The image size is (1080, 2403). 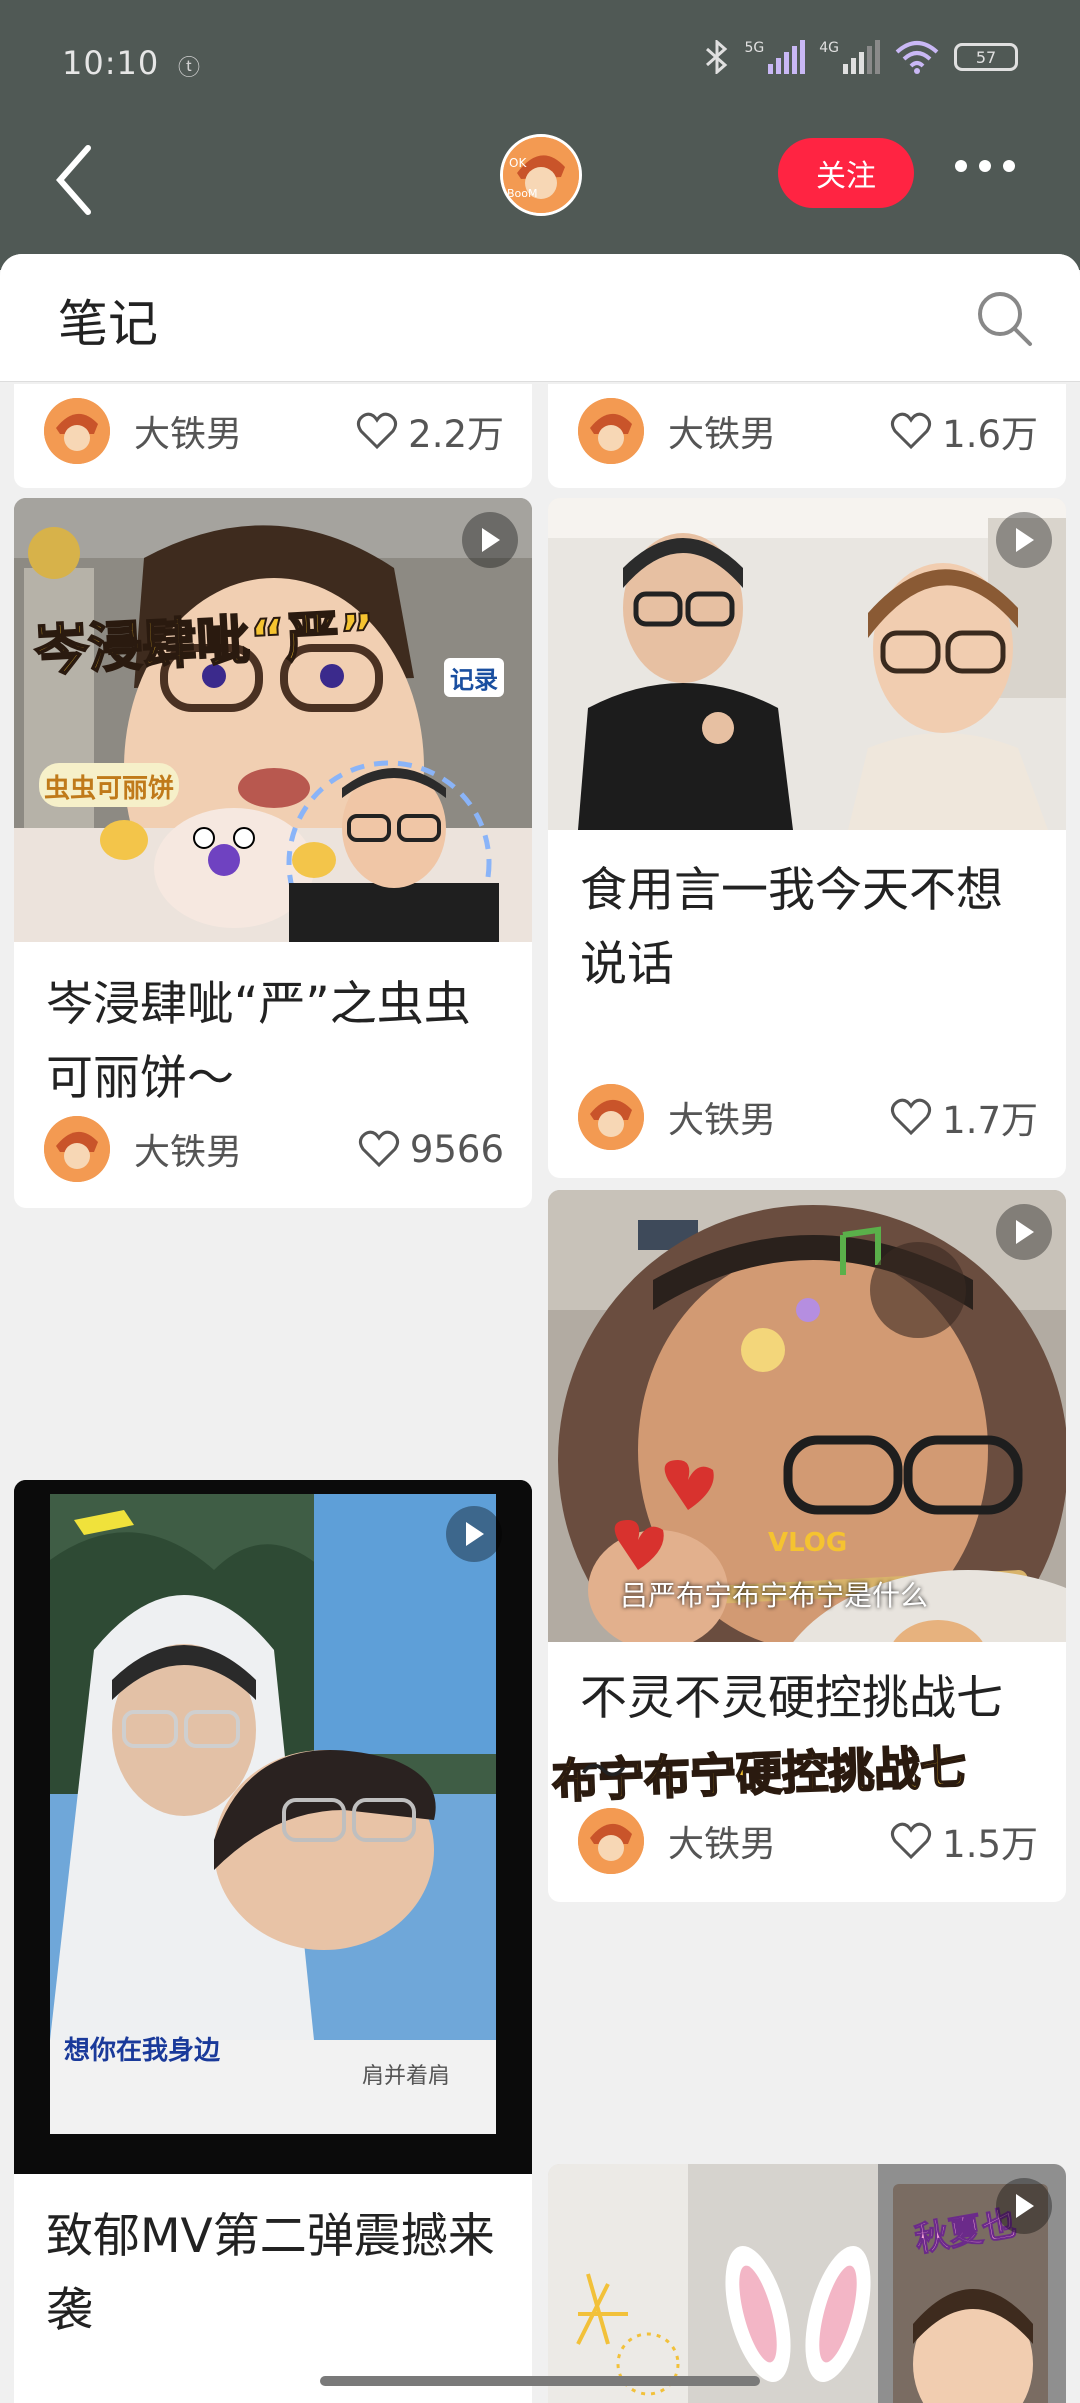 I want to click on profile-avatar: OK BooM, so click(x=541, y=175).